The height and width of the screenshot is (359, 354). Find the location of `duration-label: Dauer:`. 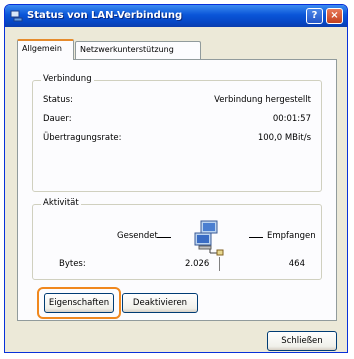

duration-label: Dauer: is located at coordinates (57, 119).